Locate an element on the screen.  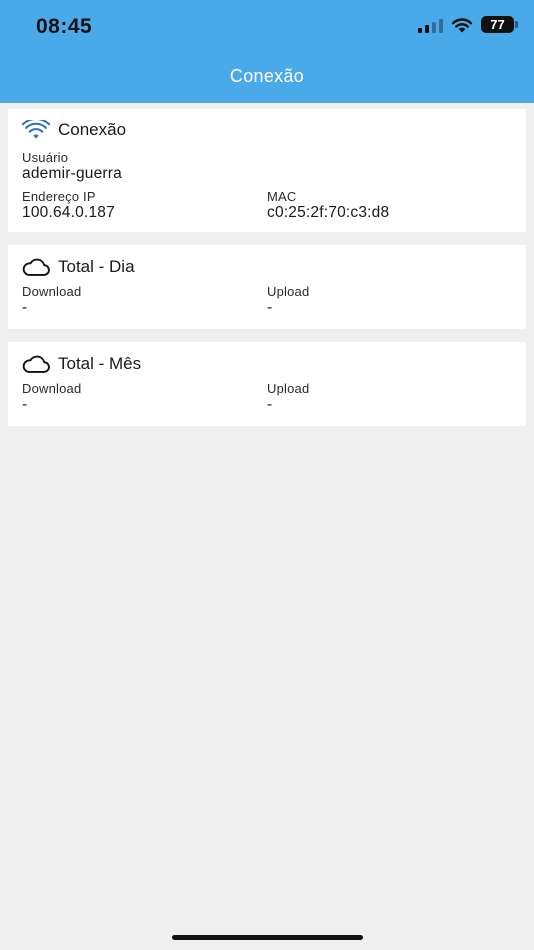
user-label: Usuário is located at coordinates (45, 157).